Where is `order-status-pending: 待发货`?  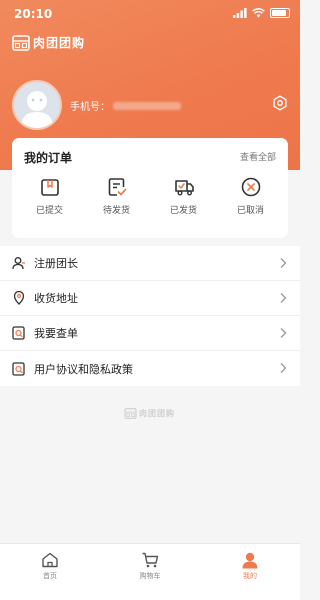 order-status-pending: 待发货 is located at coordinates (117, 196).